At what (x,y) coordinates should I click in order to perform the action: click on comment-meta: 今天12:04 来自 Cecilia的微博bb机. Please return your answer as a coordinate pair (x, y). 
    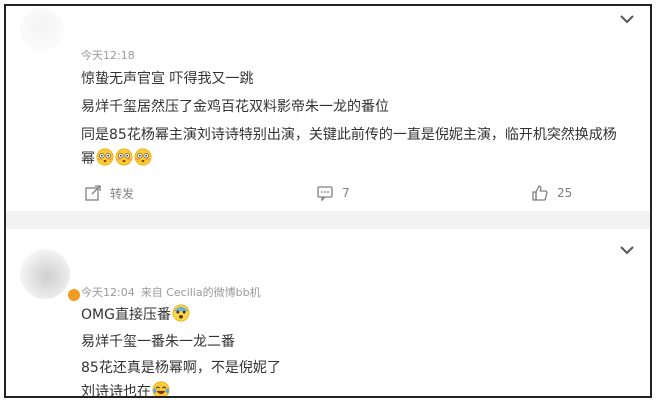
    Looking at the image, I should click on (171, 292).